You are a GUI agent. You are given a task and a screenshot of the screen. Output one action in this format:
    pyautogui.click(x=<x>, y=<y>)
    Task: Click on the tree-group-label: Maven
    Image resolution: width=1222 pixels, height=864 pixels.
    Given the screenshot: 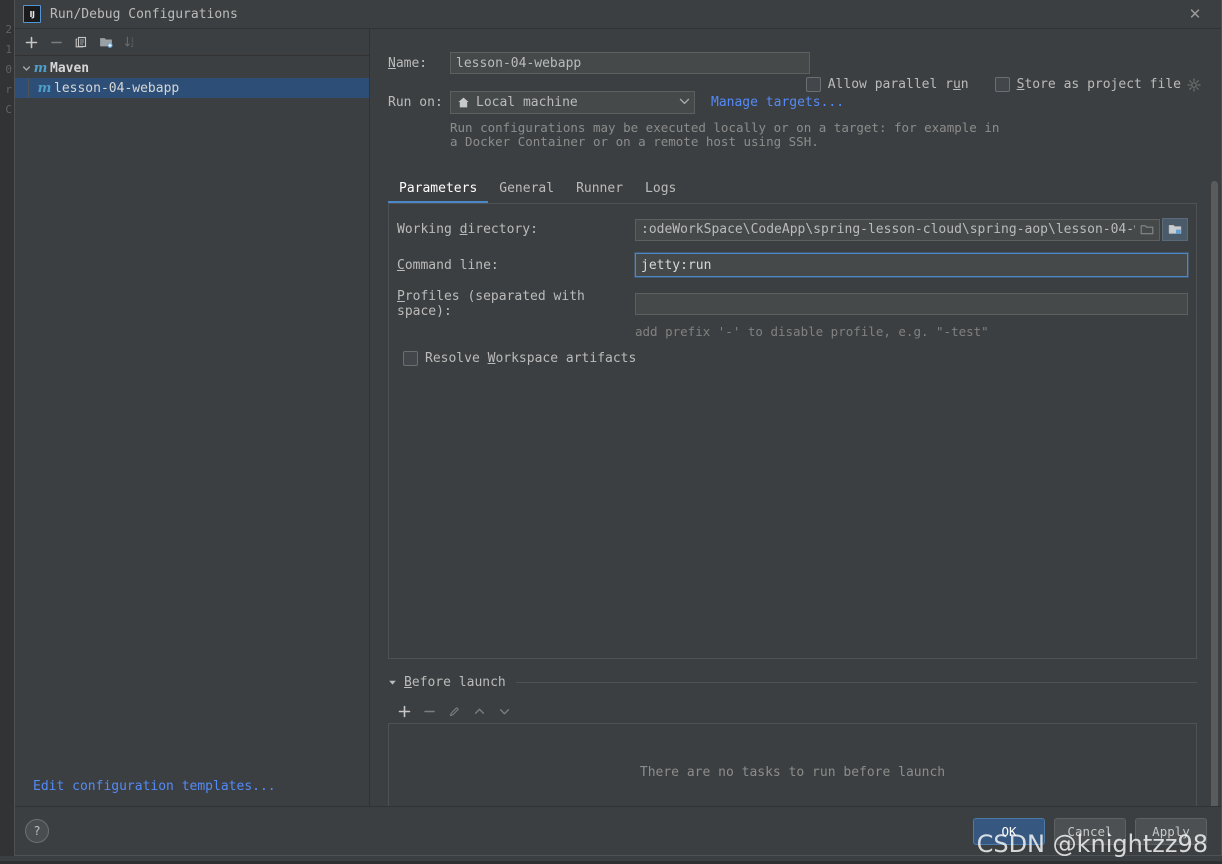 What is the action you would take?
    pyautogui.click(x=70, y=68)
    